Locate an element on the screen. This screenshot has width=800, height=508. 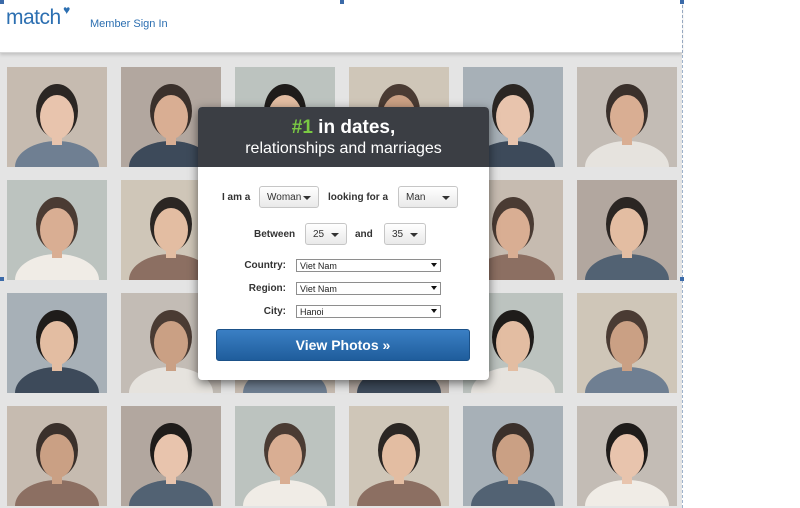
site-header: match ♥ Member Sign In is located at coordinates (341, 26).